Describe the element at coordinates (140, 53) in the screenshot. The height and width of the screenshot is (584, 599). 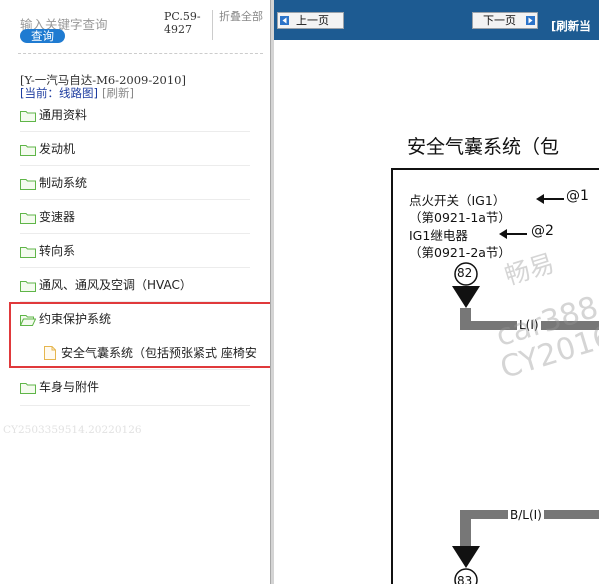
I see `header-divider` at that location.